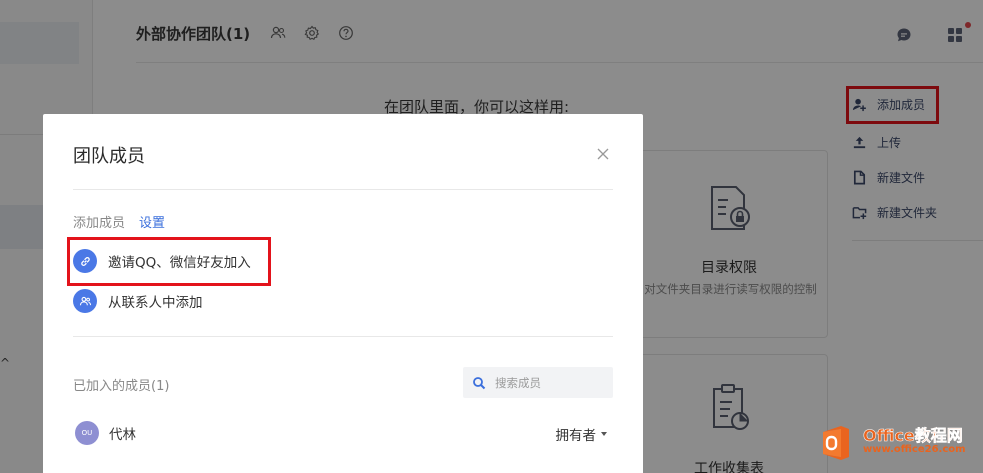 The image size is (983, 473). Describe the element at coordinates (122, 435) in the screenshot. I see `member-name: 代林` at that location.